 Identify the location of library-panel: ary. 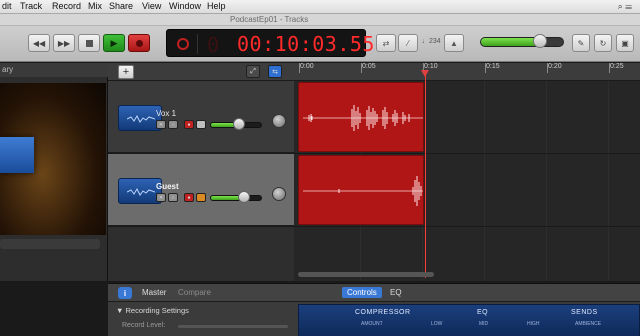
(54, 172).